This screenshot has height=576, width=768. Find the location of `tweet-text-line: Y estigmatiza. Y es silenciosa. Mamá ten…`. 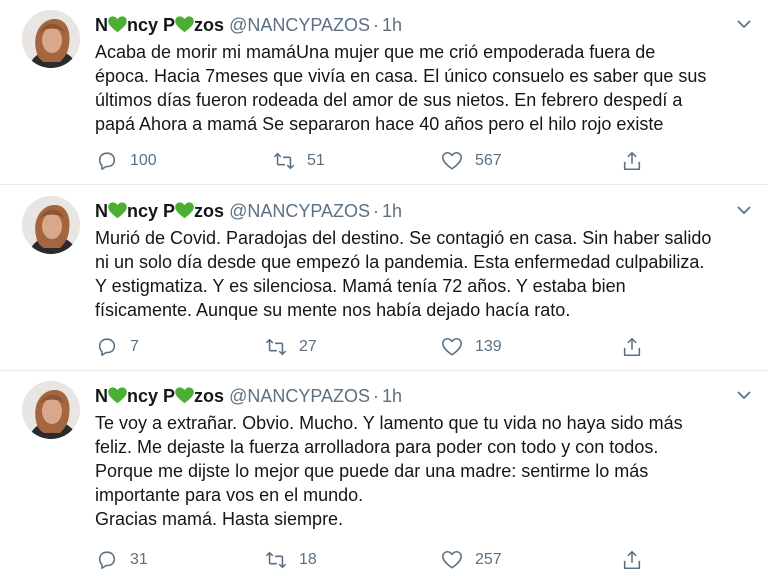

tweet-text-line: Y estigmatiza. Y es silenciosa. Mamá ten… is located at coordinates (360, 286).